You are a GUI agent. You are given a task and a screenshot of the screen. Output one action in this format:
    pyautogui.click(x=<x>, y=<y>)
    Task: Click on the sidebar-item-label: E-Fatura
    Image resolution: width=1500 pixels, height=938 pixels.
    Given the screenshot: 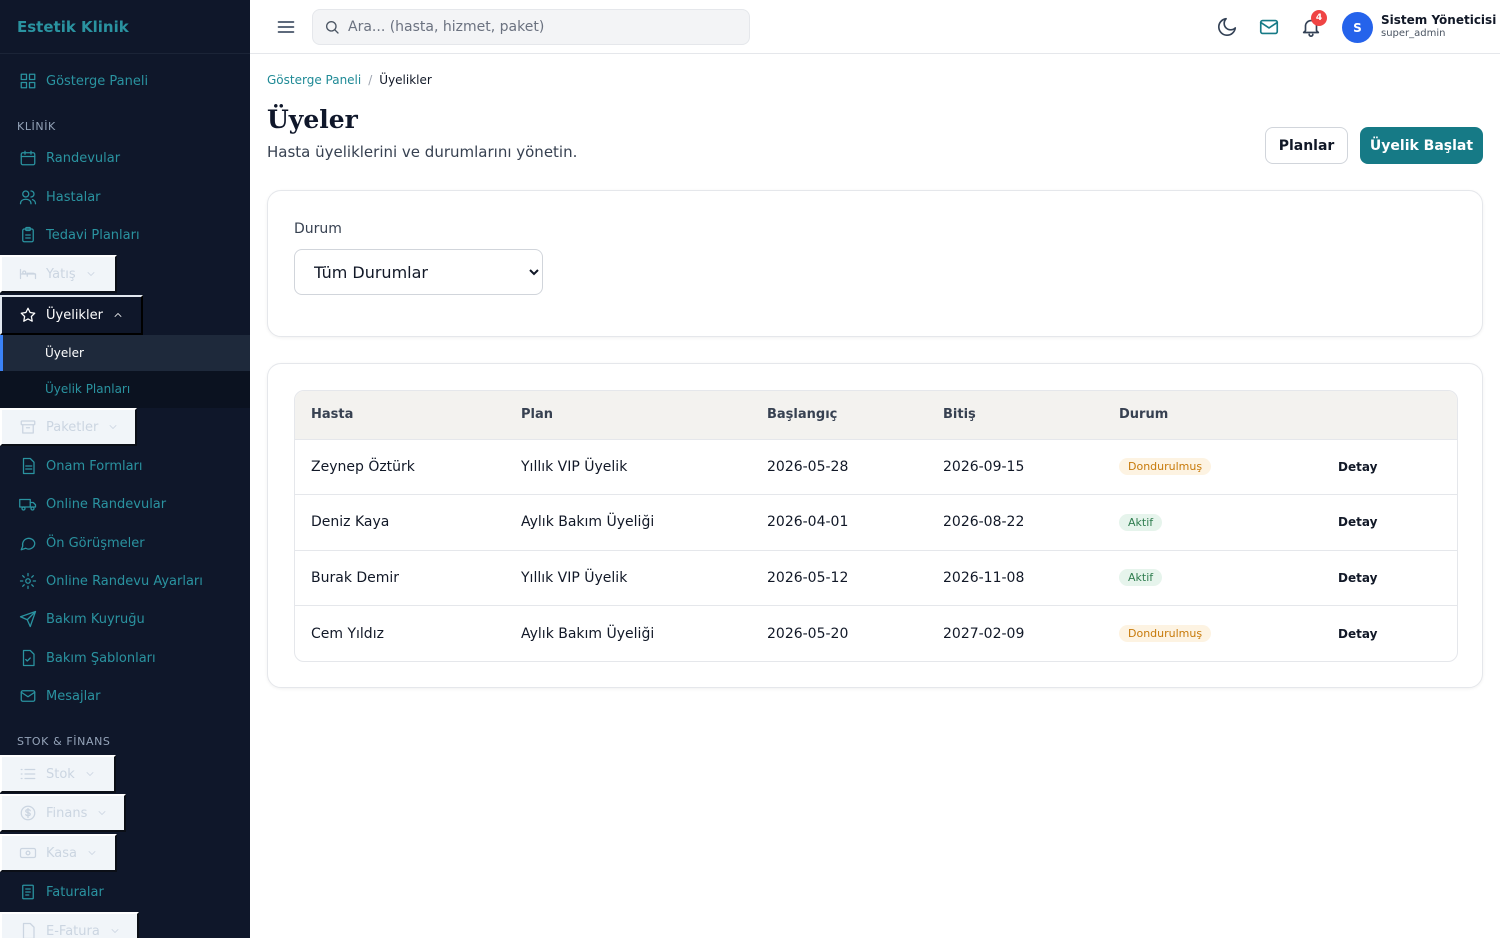 What is the action you would take?
    pyautogui.click(x=73, y=930)
    